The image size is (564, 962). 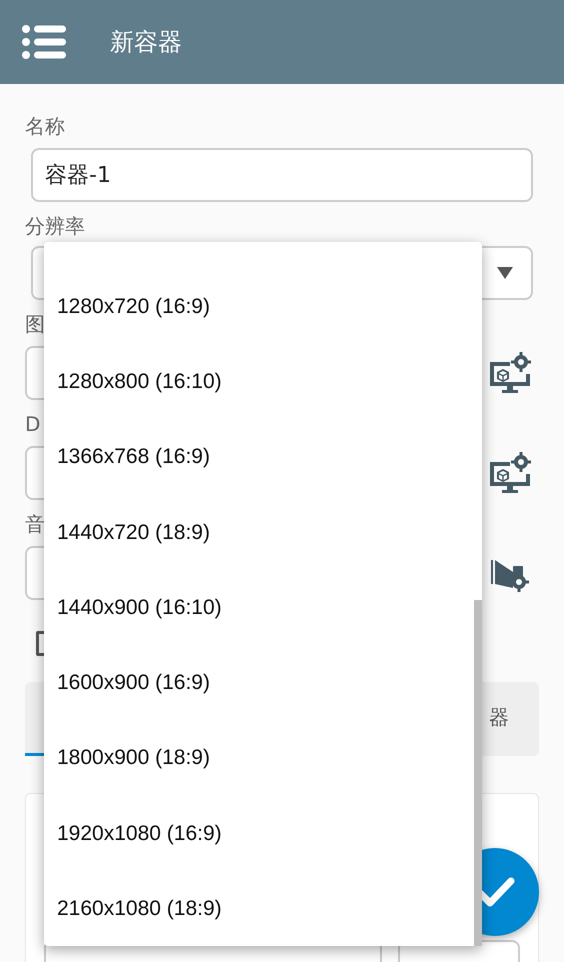 I want to click on dropdown-option: 1920x1080 (16:9), so click(x=259, y=834).